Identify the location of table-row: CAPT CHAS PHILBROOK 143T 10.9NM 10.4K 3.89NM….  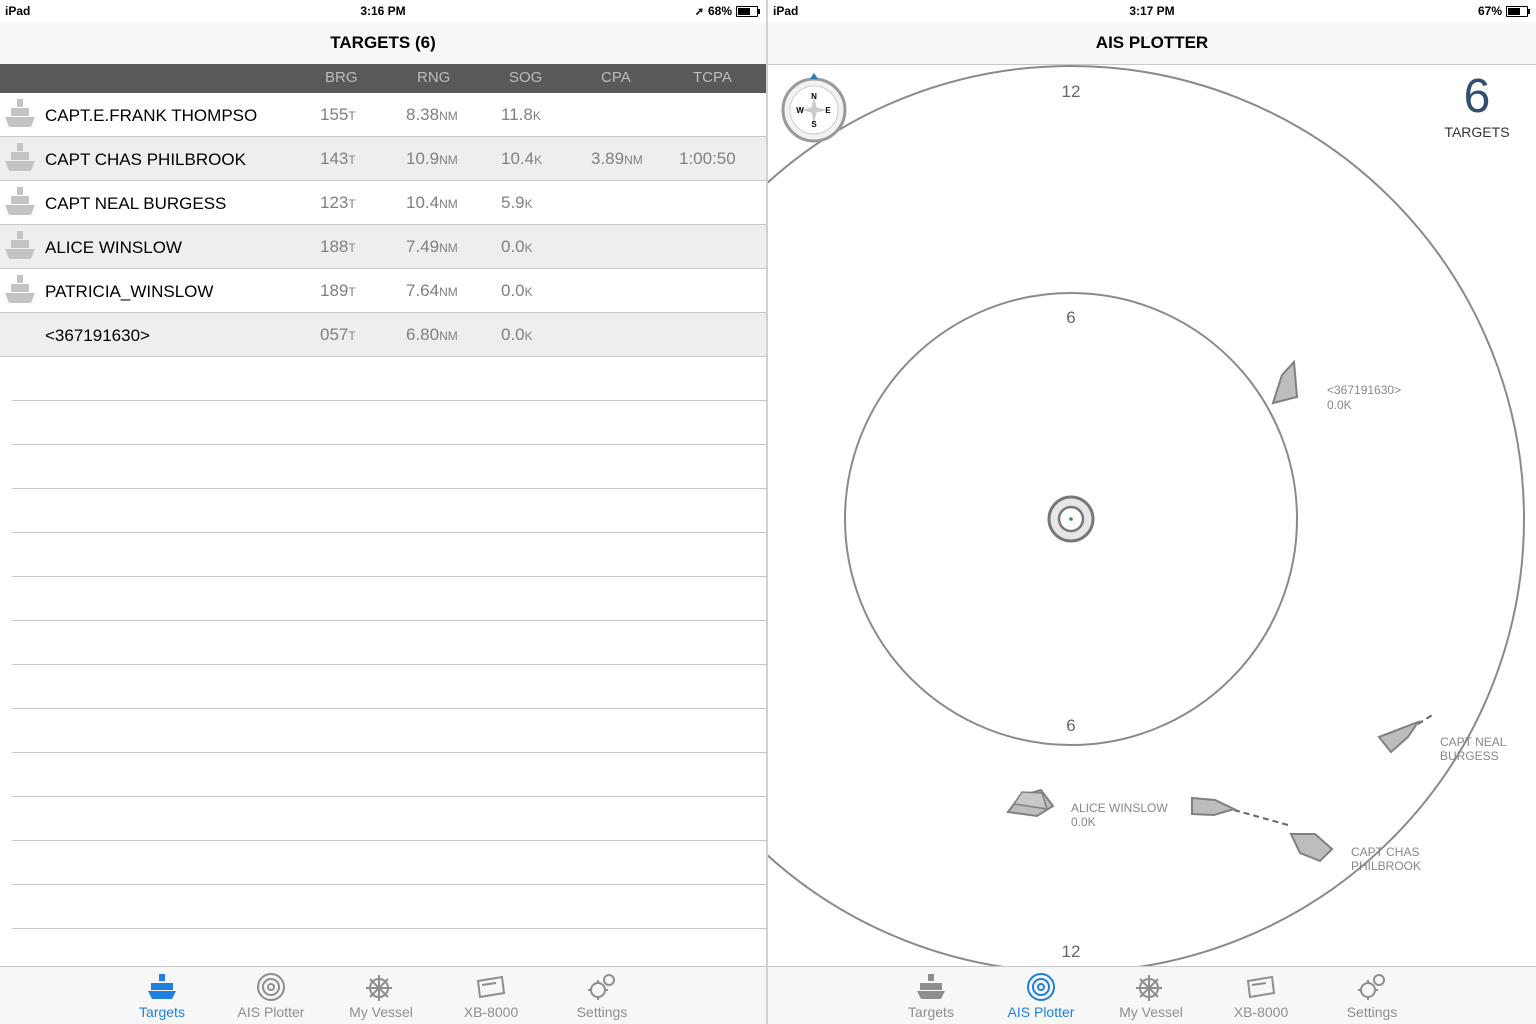
(383, 159).